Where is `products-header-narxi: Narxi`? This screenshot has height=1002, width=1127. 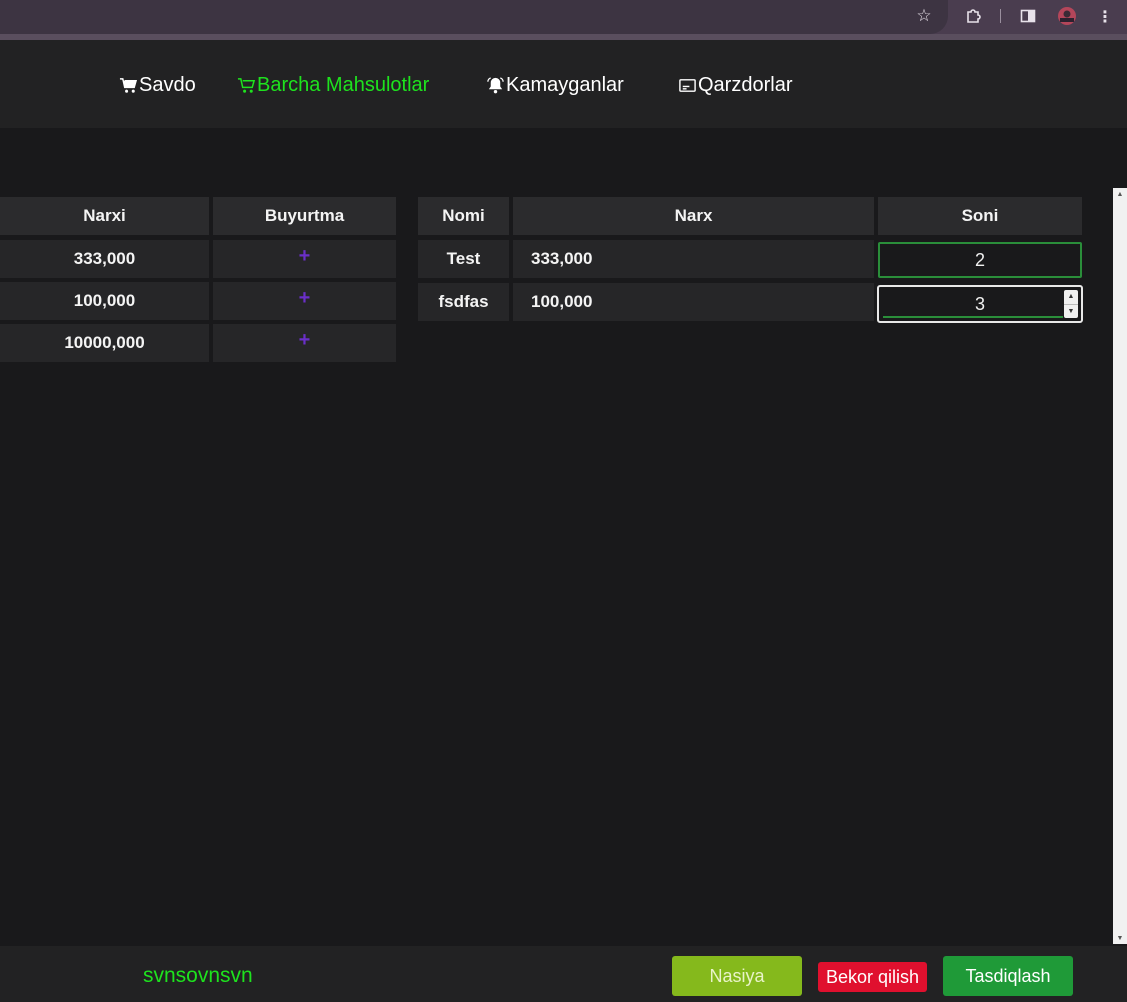 products-header-narxi: Narxi is located at coordinates (104, 216).